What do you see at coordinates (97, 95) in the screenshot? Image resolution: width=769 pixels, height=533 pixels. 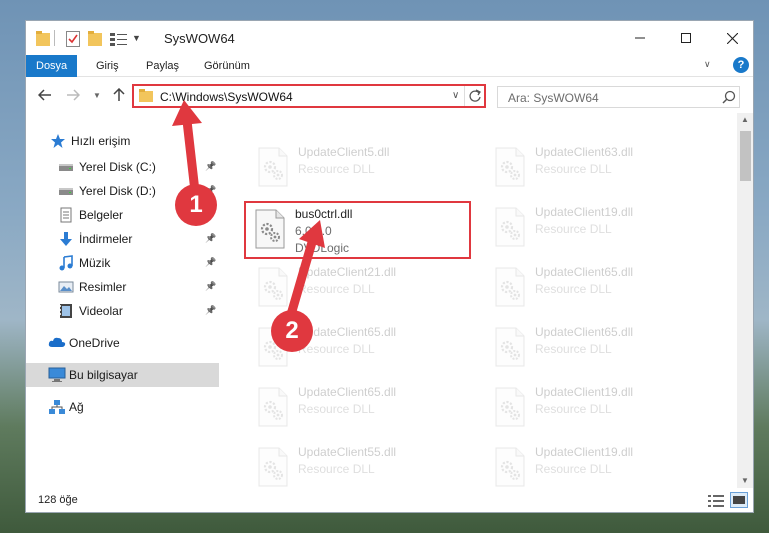 I see `recent-locations-icon: ▼` at bounding box center [97, 95].